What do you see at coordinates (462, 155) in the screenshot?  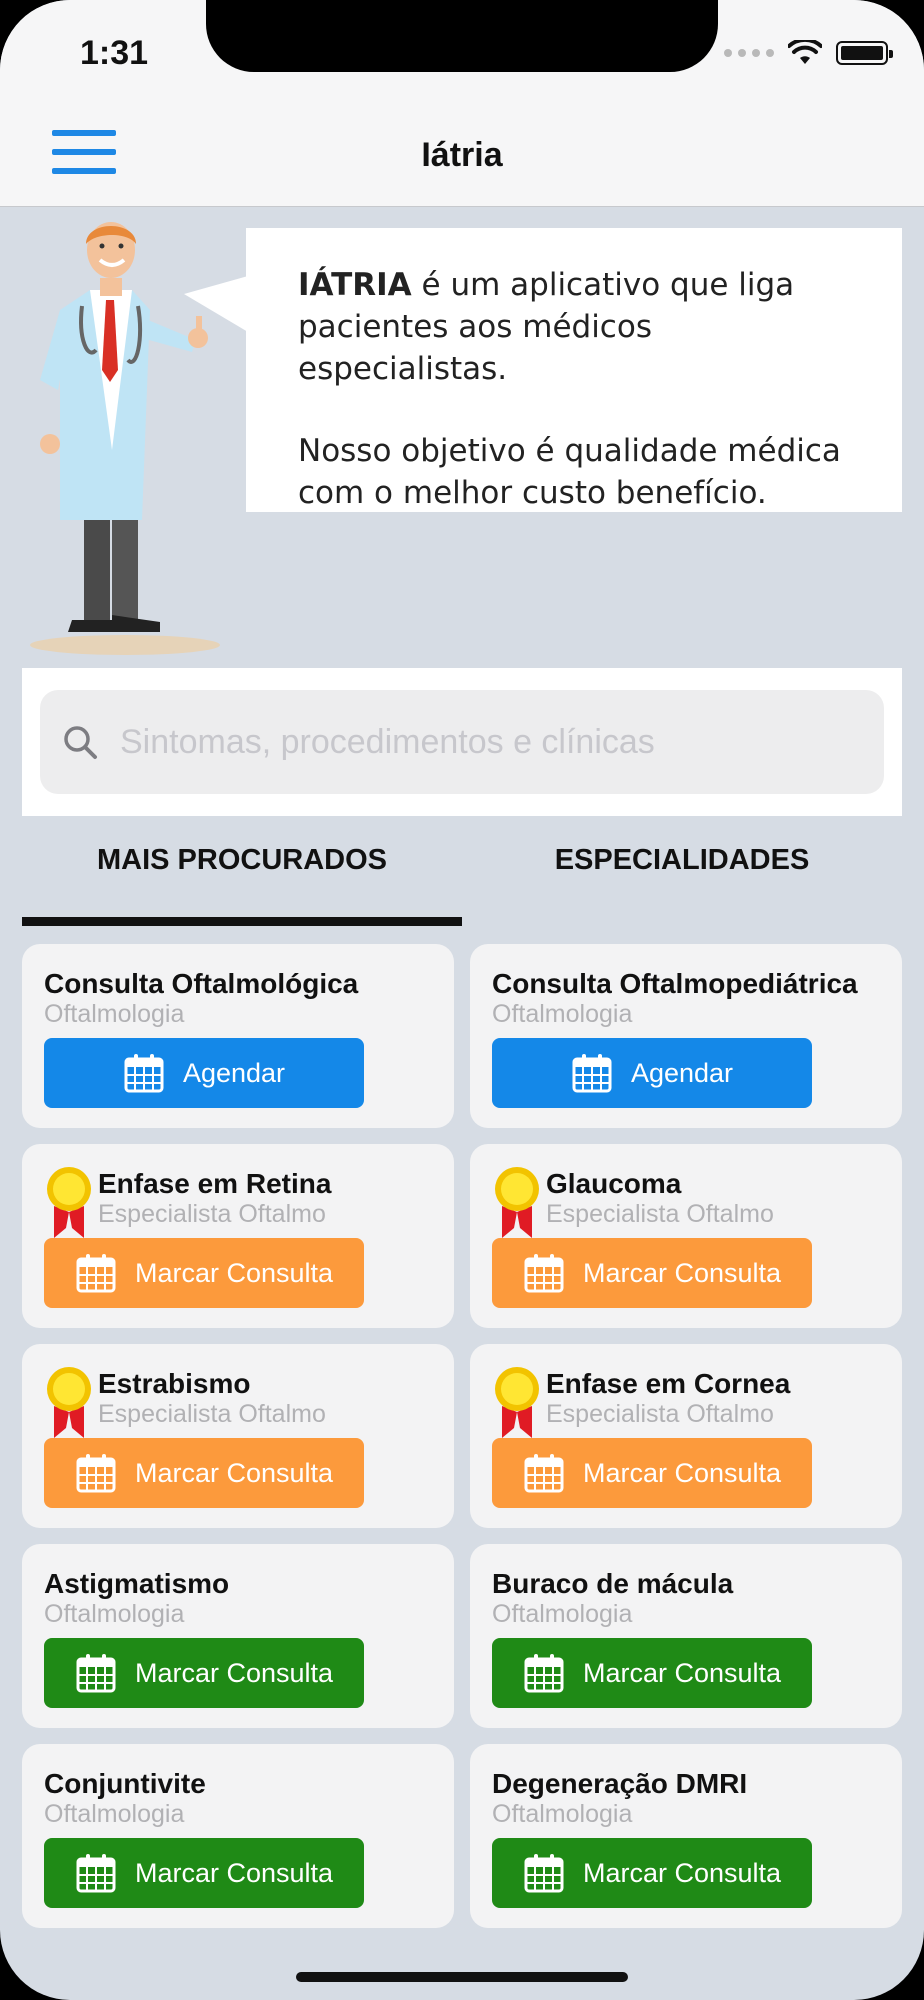 I see `page-title: Iátria` at bounding box center [462, 155].